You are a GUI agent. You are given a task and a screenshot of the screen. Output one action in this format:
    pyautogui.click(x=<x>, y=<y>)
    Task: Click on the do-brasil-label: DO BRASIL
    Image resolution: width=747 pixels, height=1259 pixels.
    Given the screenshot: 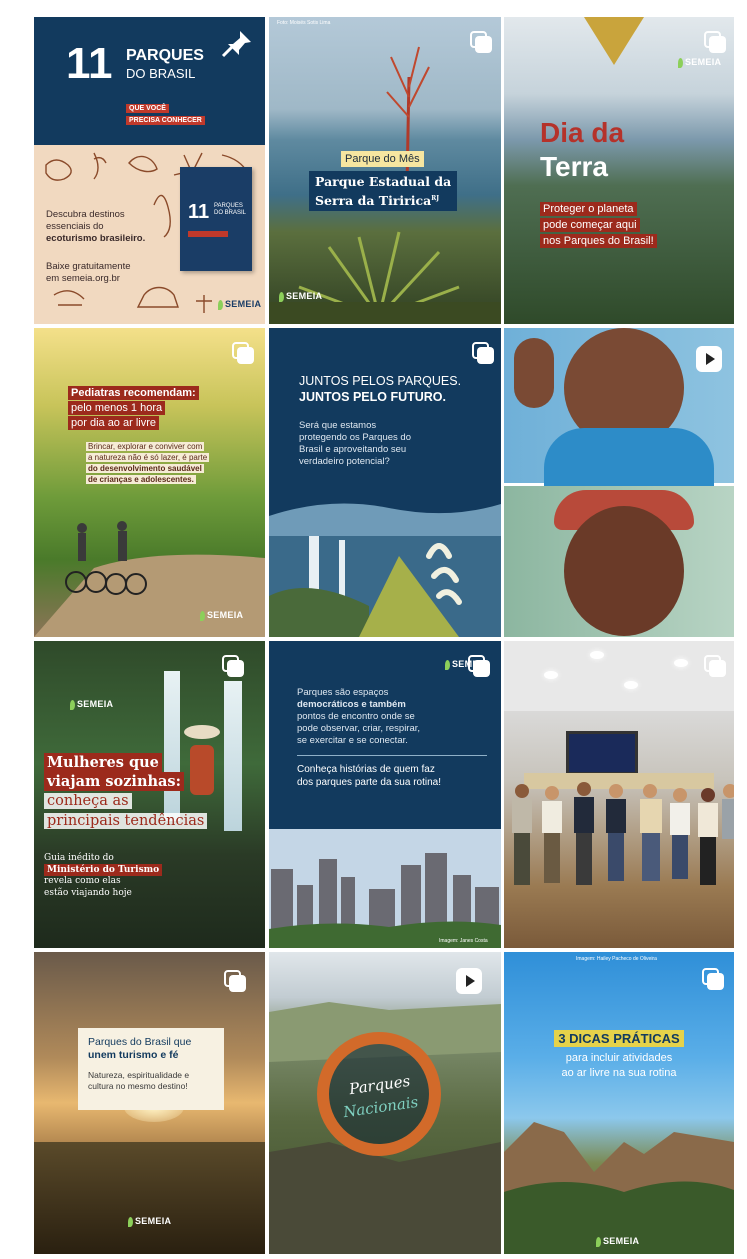 What is the action you would take?
    pyautogui.click(x=161, y=73)
    